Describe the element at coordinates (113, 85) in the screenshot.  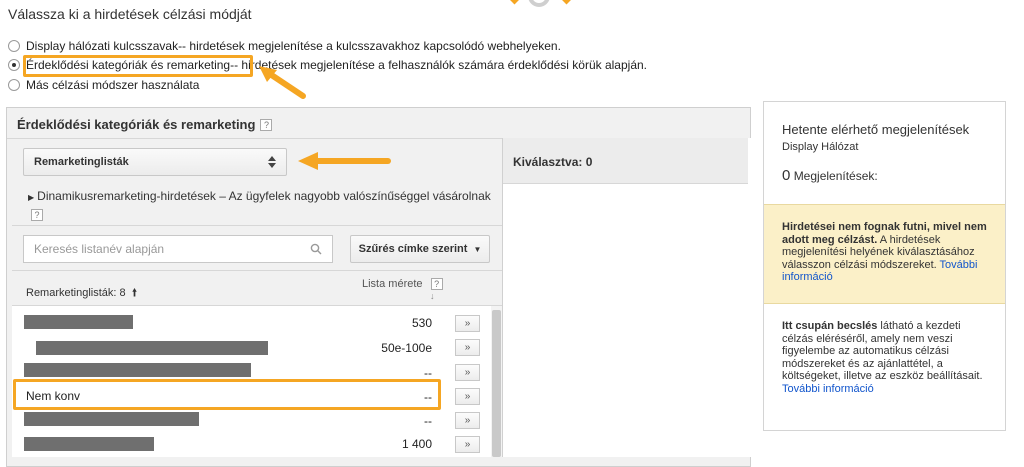
I see `option-title: Más célzási módszer használata` at that location.